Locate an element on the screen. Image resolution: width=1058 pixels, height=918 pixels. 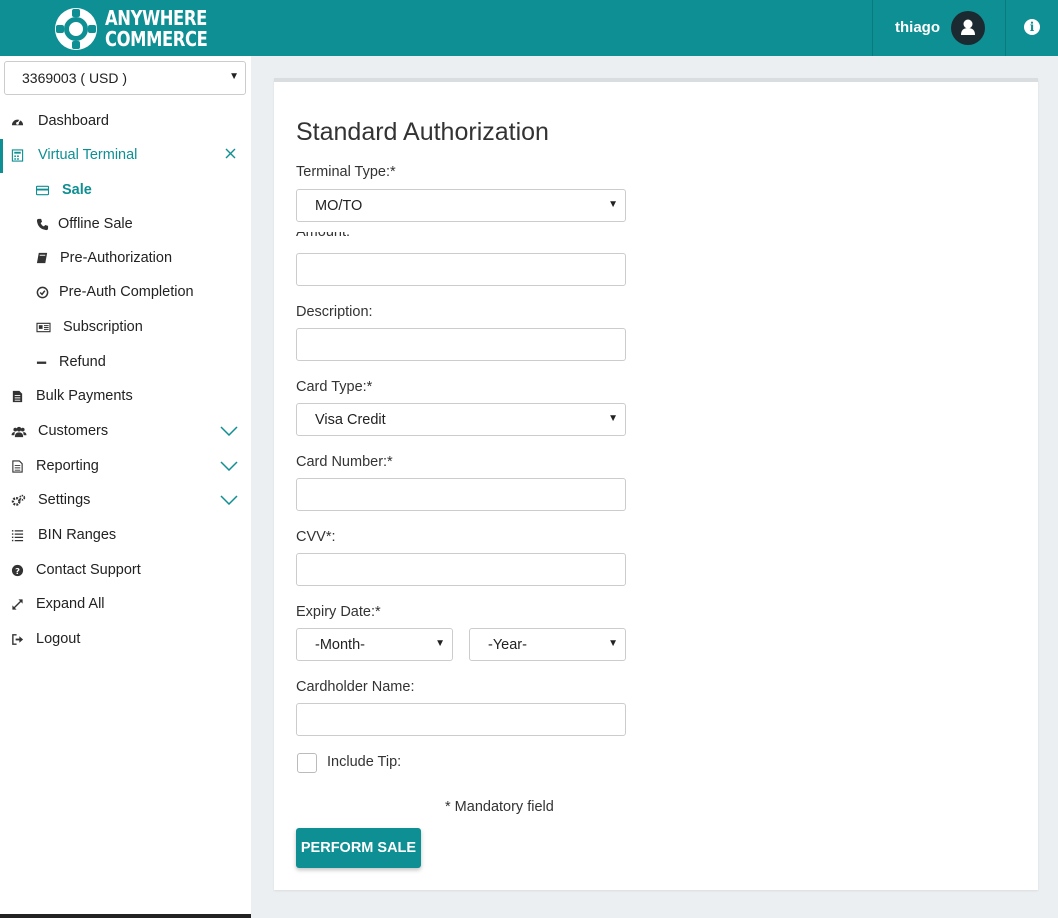
expiry-month-select: -Month- ▼ is located at coordinates (374, 644).